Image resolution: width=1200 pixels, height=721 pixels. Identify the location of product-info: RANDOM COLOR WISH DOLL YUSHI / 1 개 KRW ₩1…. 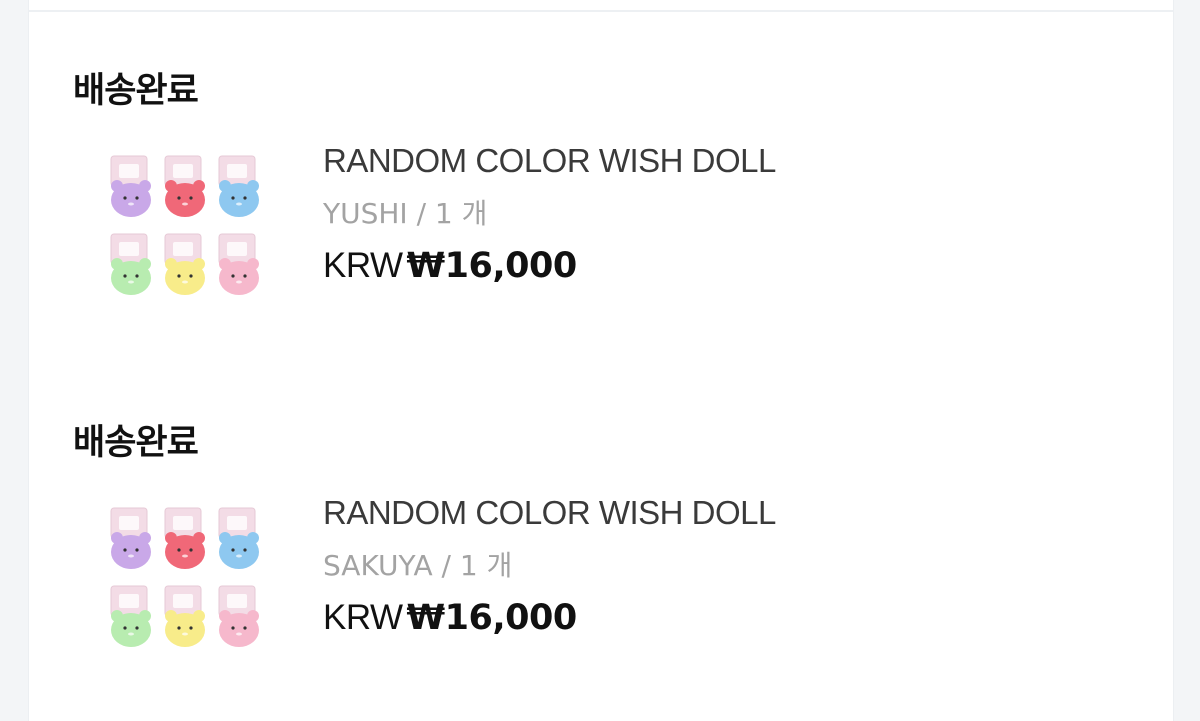
(549, 214).